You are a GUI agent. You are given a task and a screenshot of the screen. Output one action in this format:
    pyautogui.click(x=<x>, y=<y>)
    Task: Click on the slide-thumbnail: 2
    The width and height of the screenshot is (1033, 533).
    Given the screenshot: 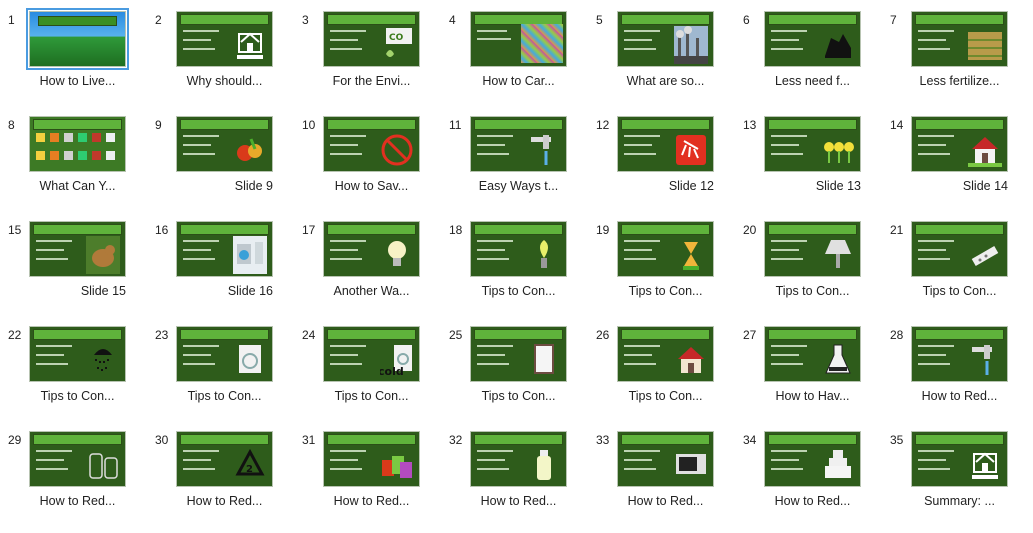 What is the action you would take?
    pyautogui.click(x=224, y=459)
    